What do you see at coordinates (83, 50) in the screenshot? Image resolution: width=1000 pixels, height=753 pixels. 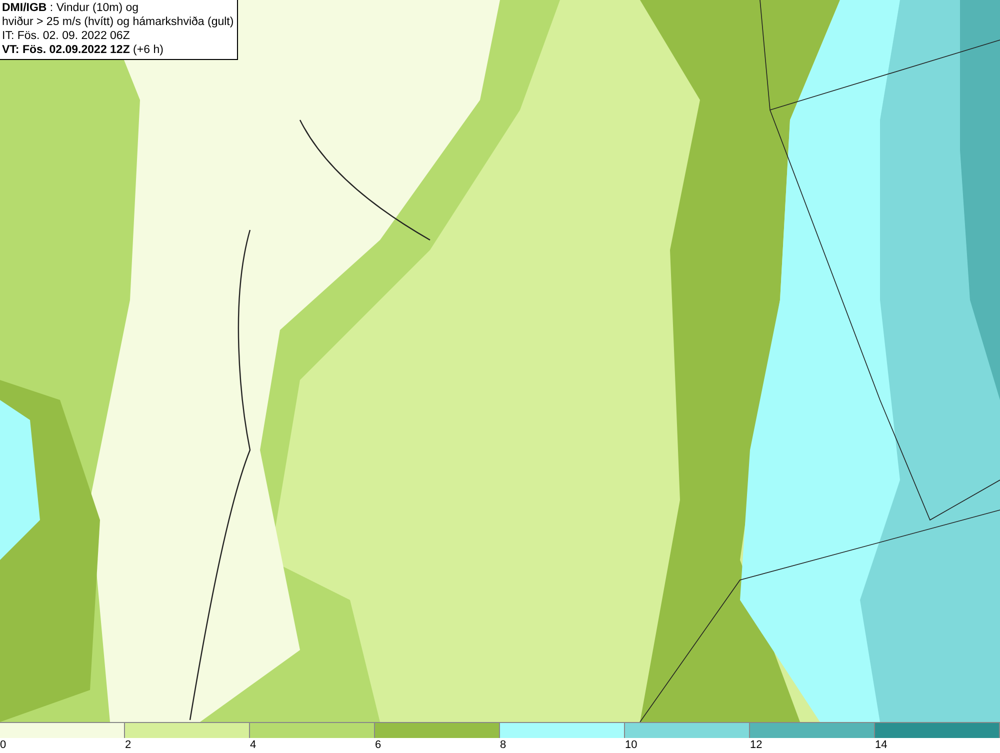 I see `title-line: VT: Fös. 02.09.2022 12Z (+6 h)` at bounding box center [83, 50].